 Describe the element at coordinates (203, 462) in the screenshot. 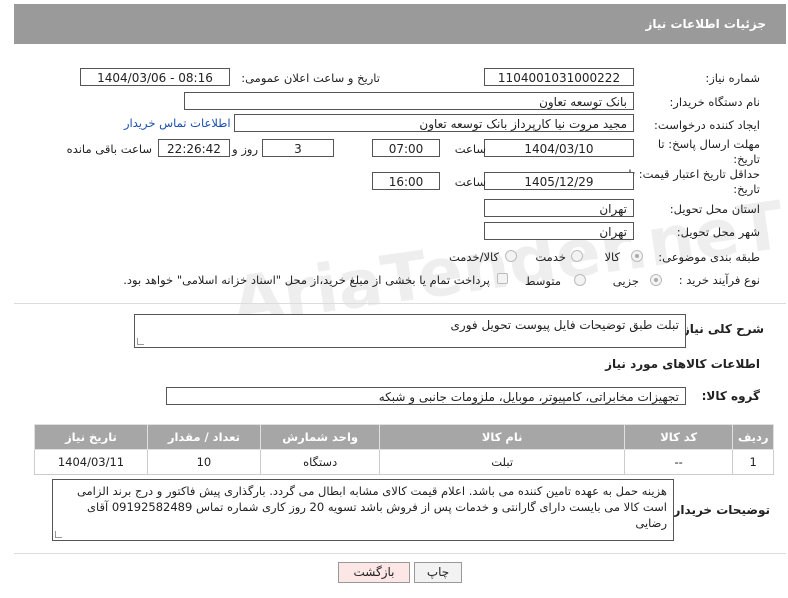

I see `cell-quantity: 10` at that location.